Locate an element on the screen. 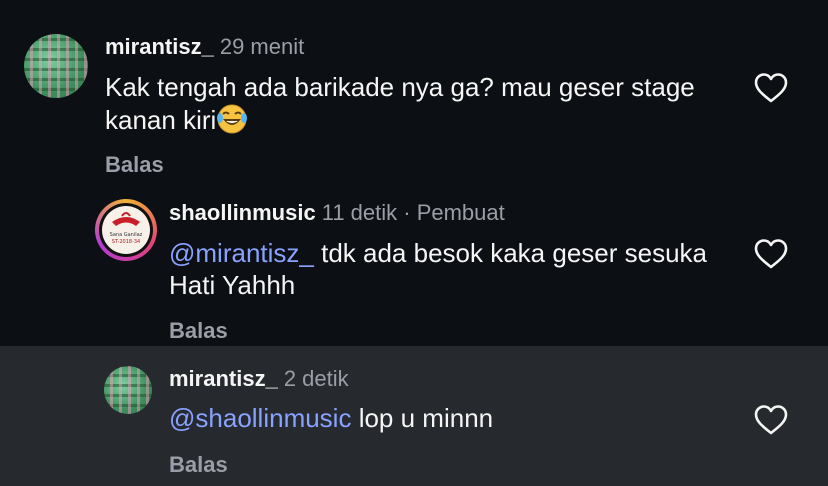  svg-text: Sana Ganilaz is located at coordinates (126, 235).